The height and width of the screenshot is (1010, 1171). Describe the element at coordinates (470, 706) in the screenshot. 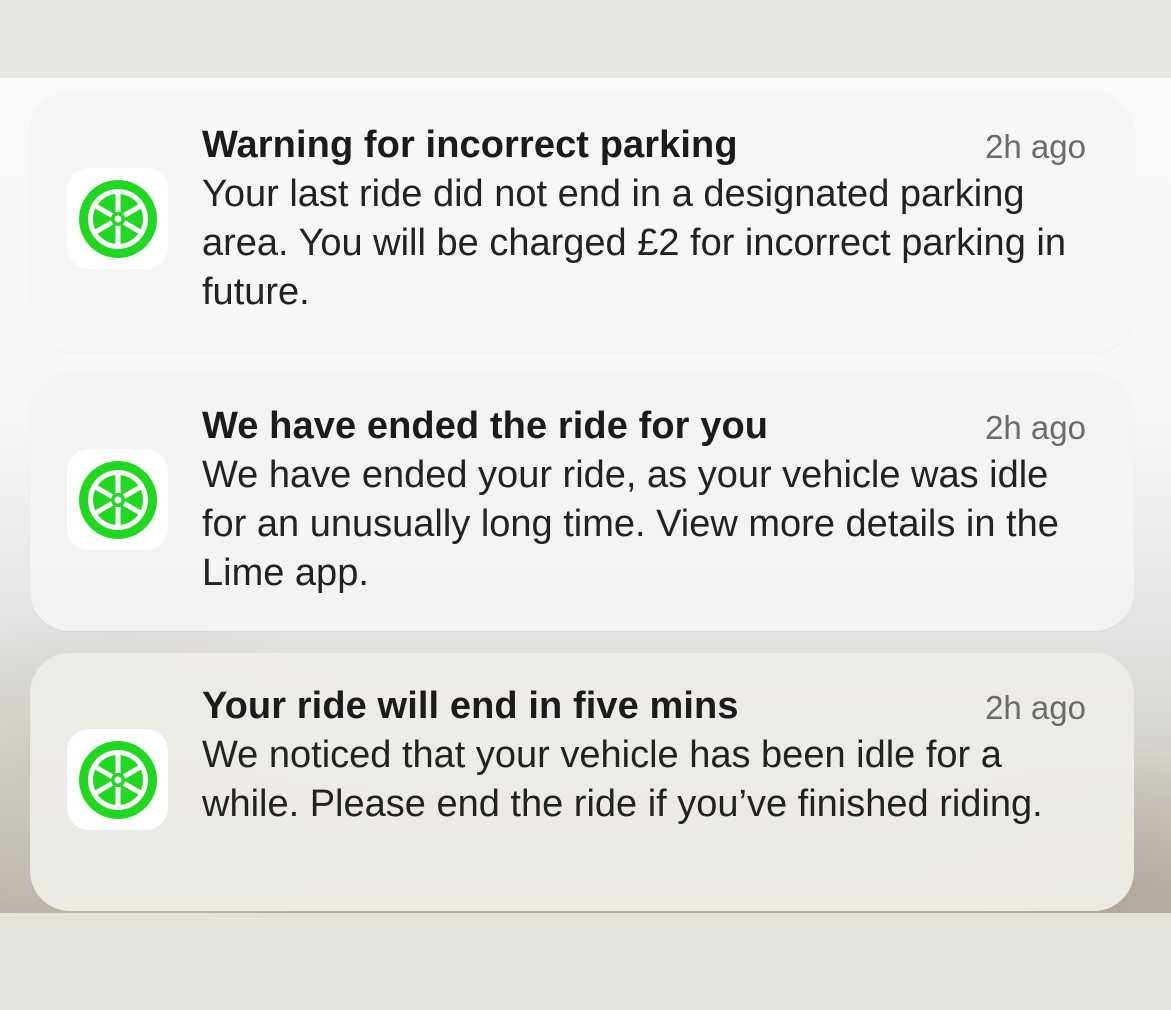

I see `notification-title: Your ride will end in five mins` at that location.